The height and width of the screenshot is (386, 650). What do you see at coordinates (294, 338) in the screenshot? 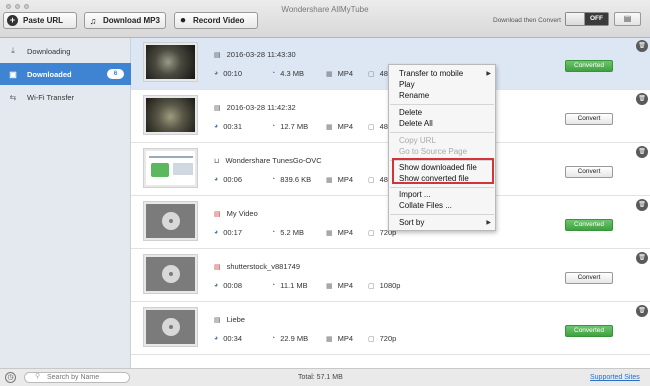
I see `file-size-value: 22.9 MB` at bounding box center [294, 338].